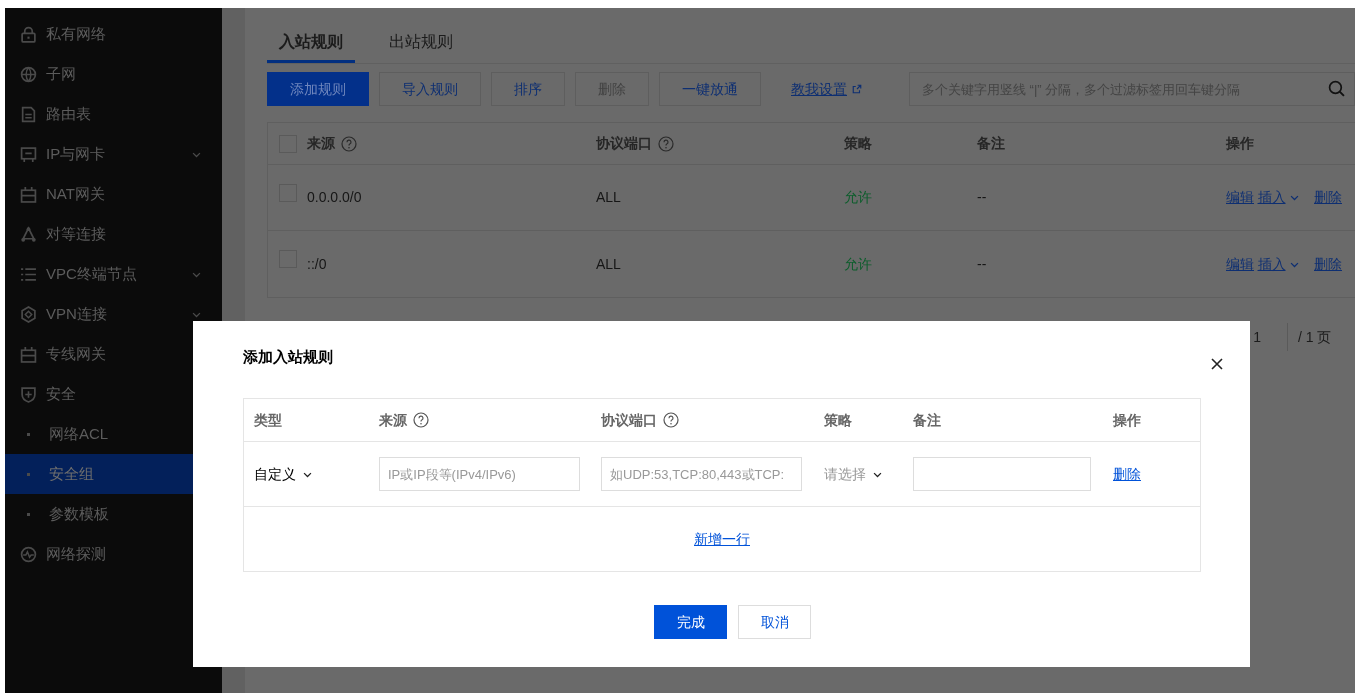 The width and height of the screenshot is (1361, 693). I want to click on sidebar-item: IP与网卡, so click(113, 154).